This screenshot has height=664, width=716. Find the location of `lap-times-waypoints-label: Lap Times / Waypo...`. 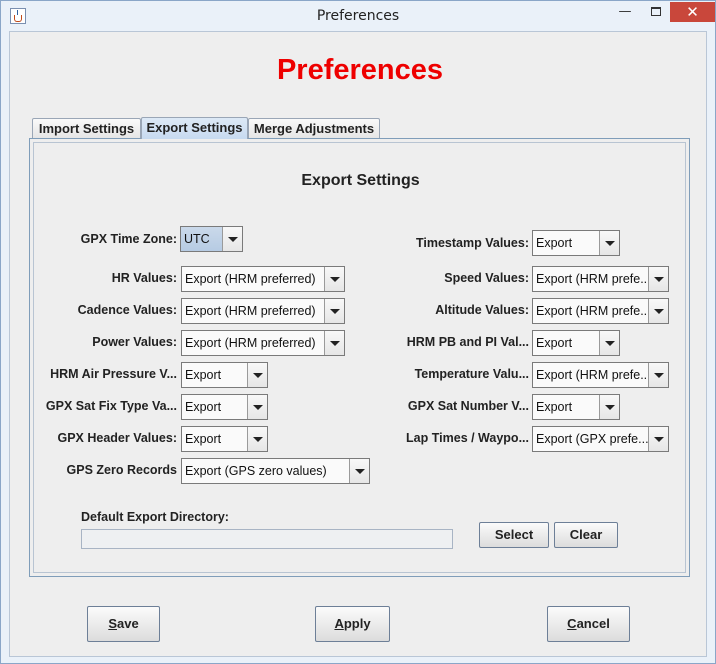

lap-times-waypoints-label: Lap Times / Waypo... is located at coordinates (467, 438).